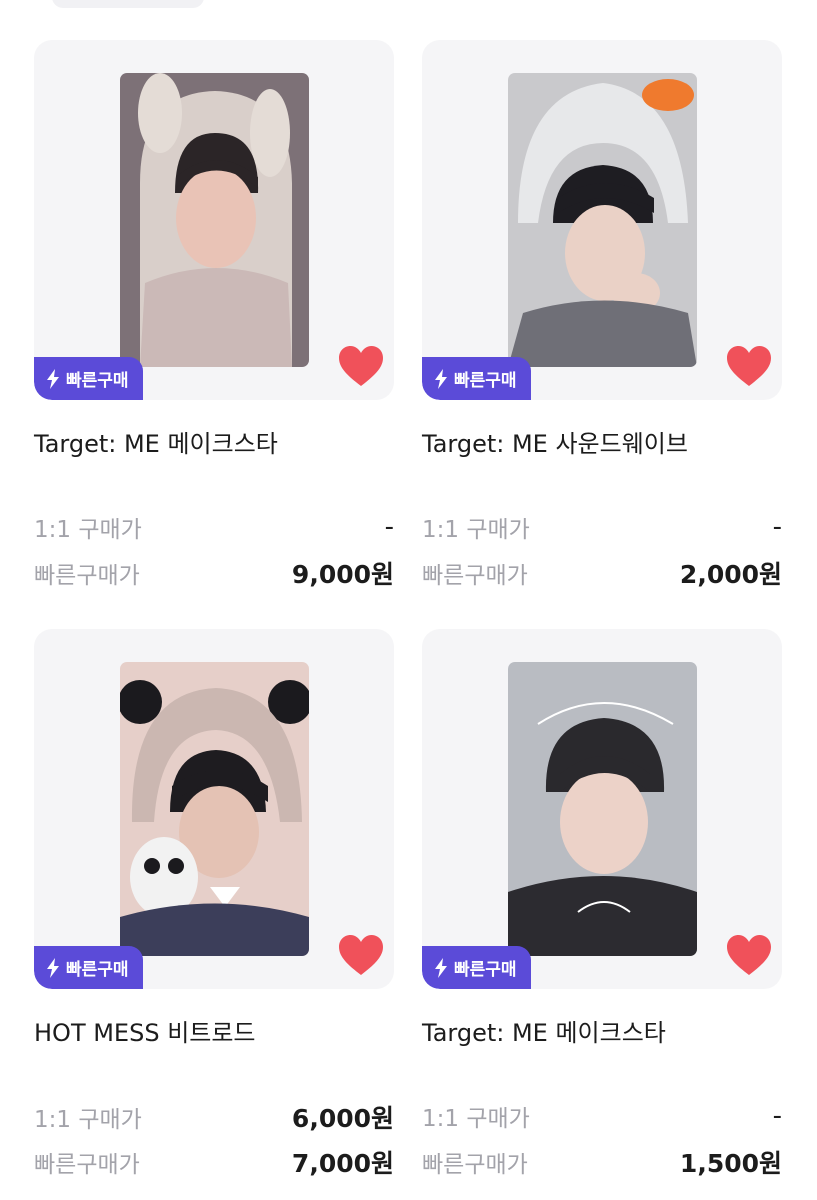  What do you see at coordinates (342, 1118) in the screenshot?
I see `one-to-one-price-value: 6,000원` at bounding box center [342, 1118].